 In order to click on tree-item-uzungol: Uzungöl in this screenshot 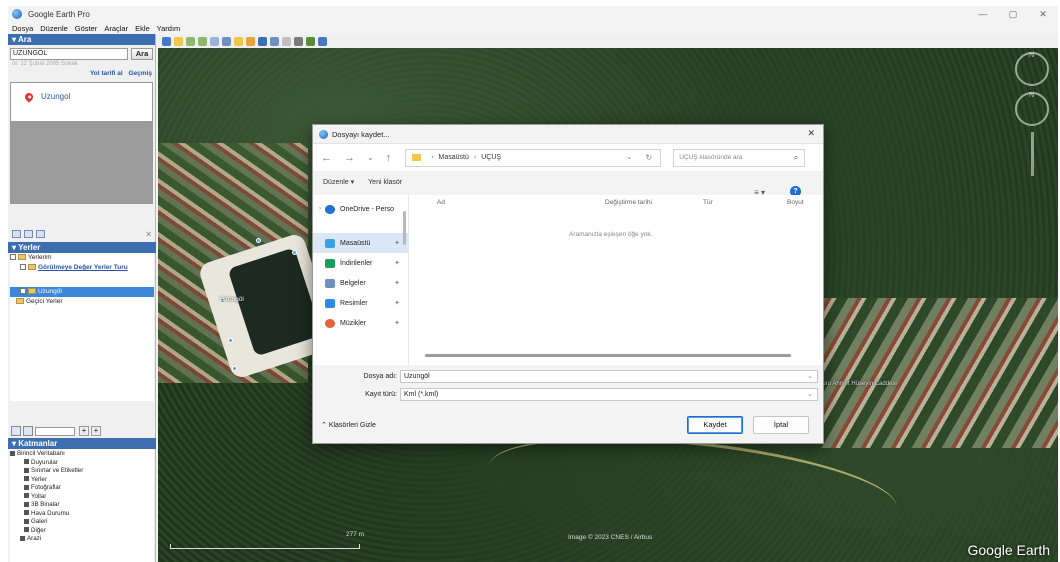, I will do `click(82, 292)`.